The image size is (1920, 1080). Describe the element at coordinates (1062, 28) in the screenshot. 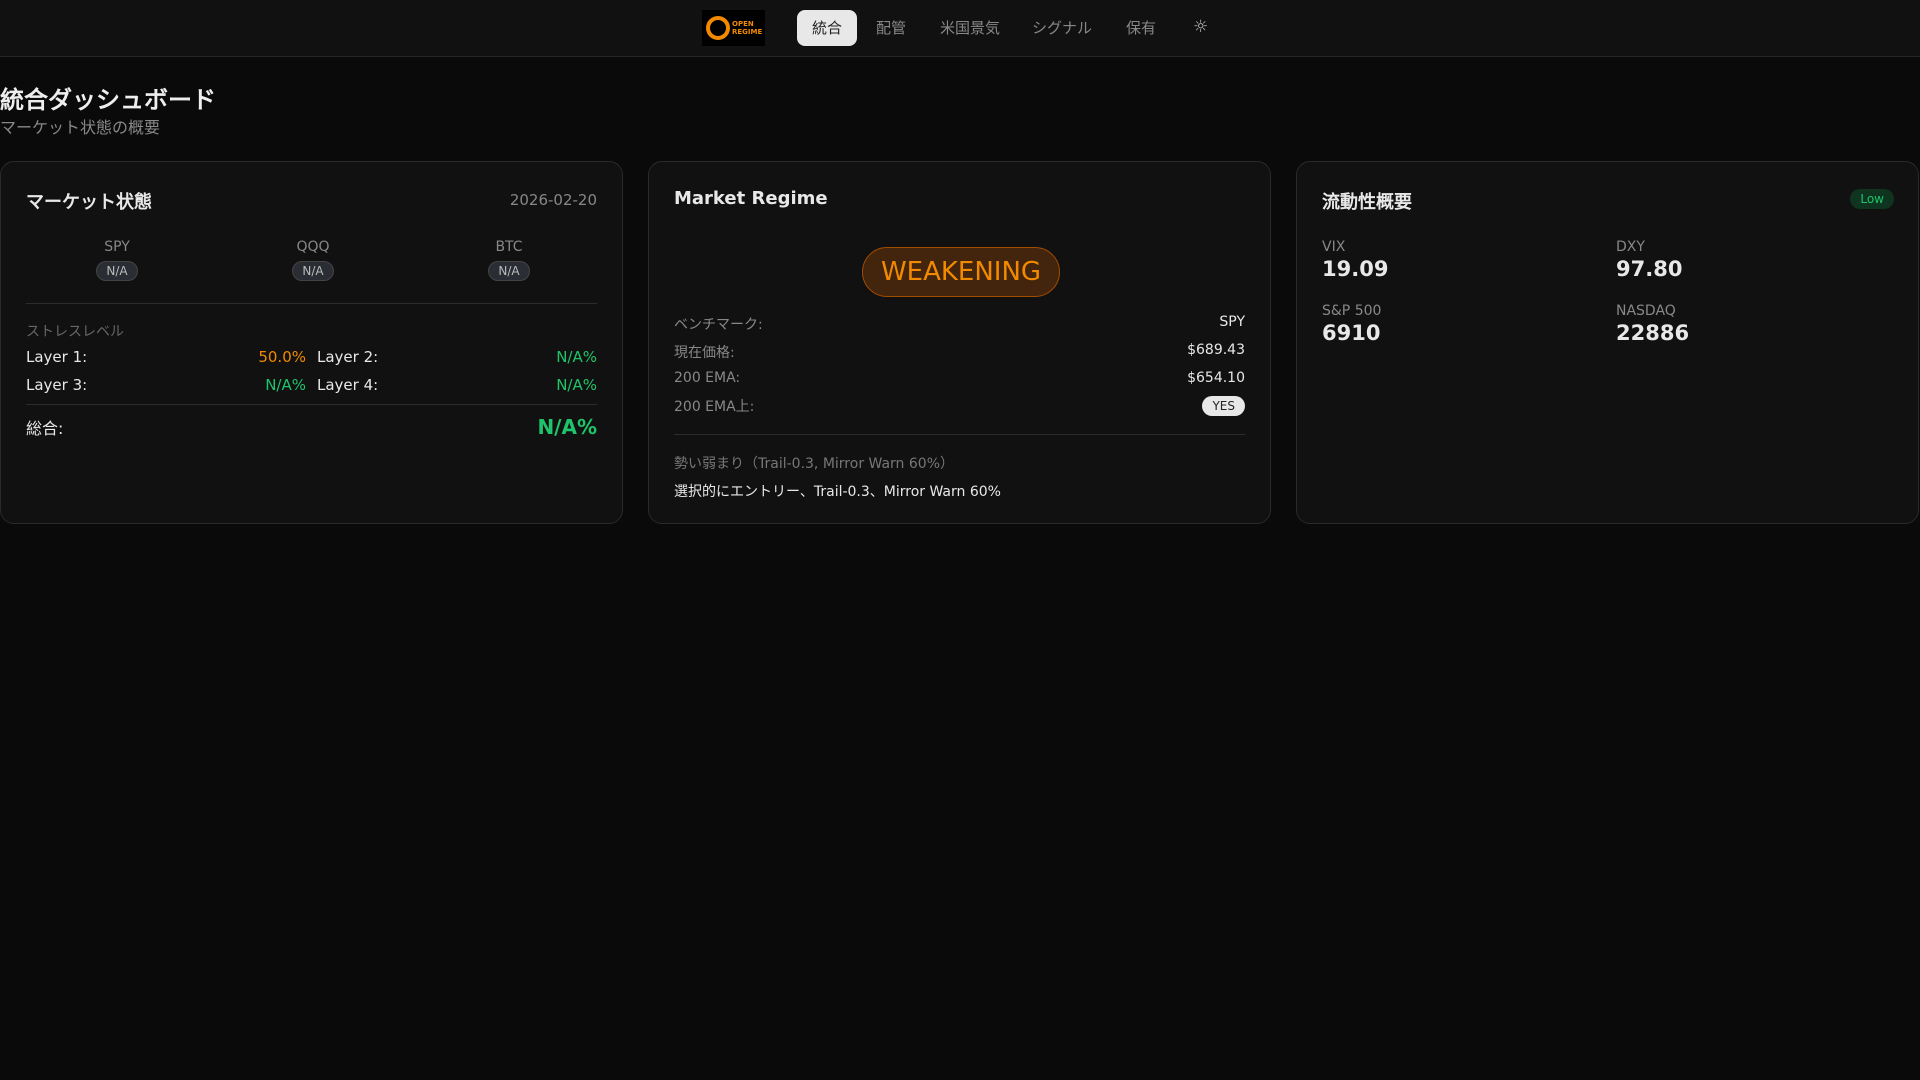

I see `tab-signals: シグナル` at that location.